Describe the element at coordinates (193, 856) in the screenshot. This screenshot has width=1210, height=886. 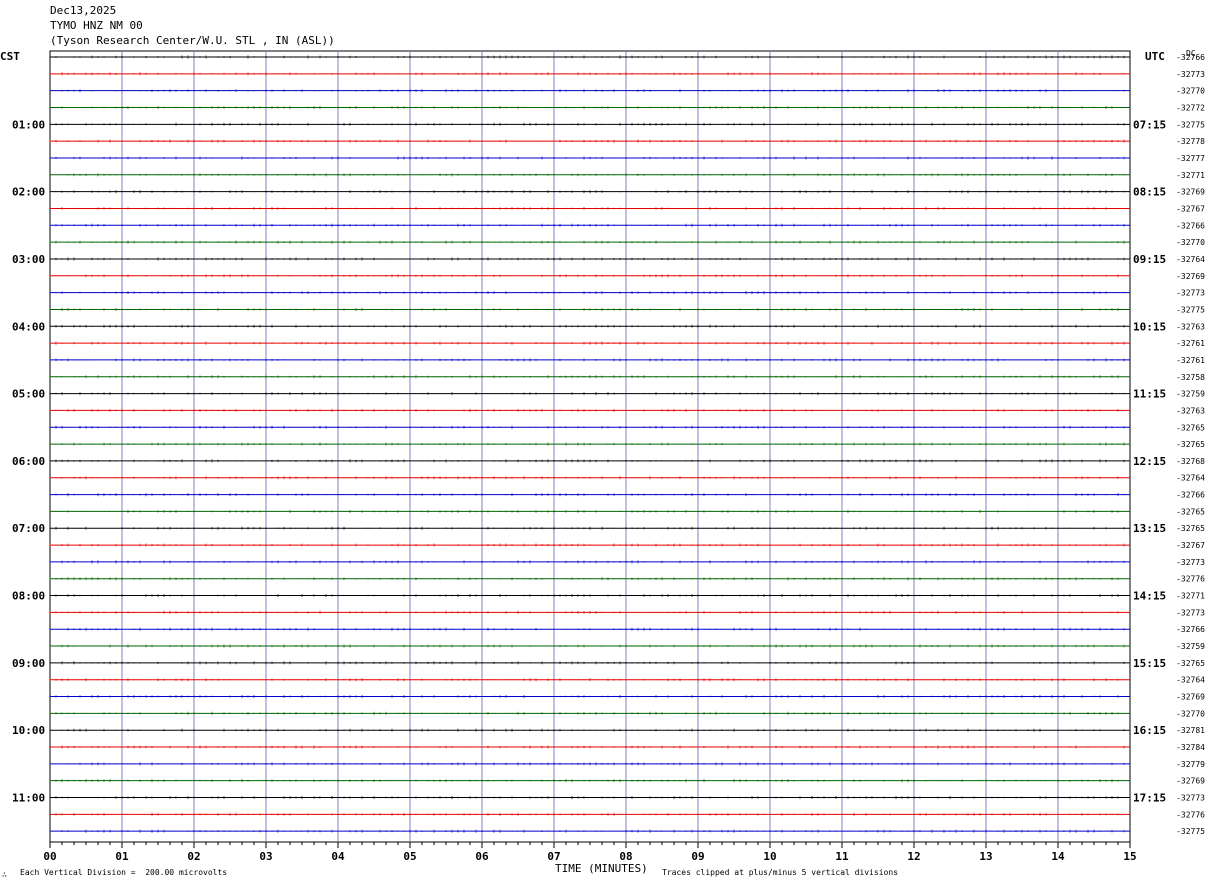
I see `x-tick-label: 02` at that location.